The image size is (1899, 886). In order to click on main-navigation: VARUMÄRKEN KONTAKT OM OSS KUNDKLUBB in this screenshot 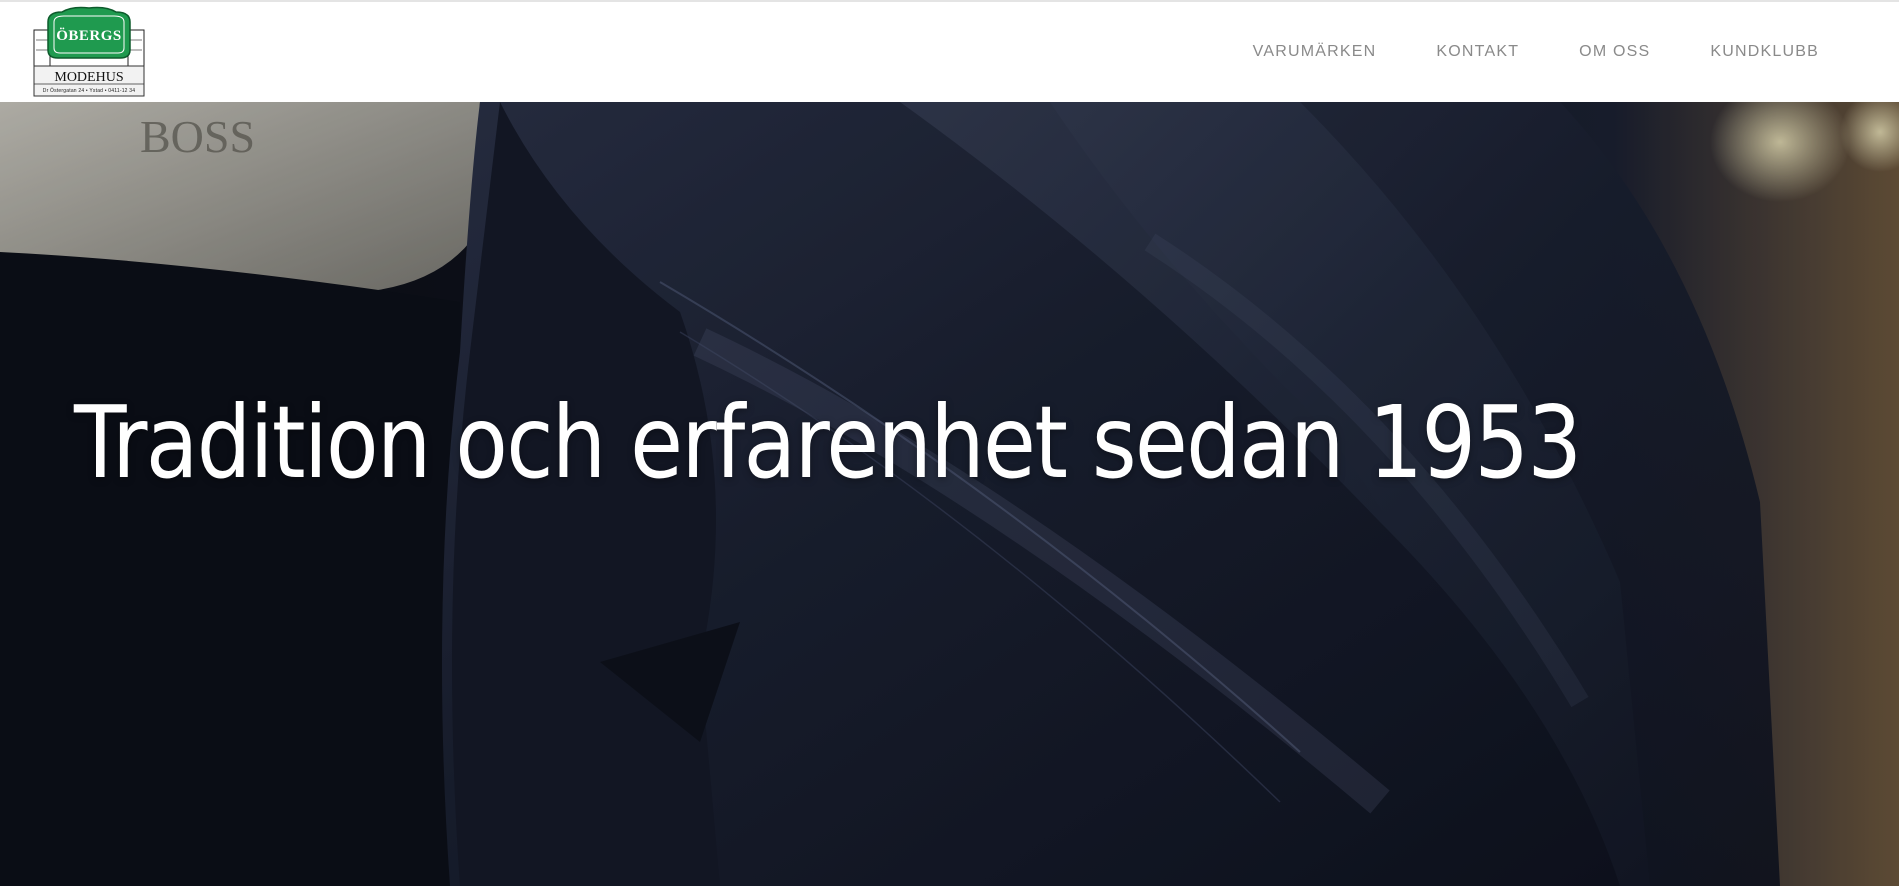, I will do `click(1536, 52)`.